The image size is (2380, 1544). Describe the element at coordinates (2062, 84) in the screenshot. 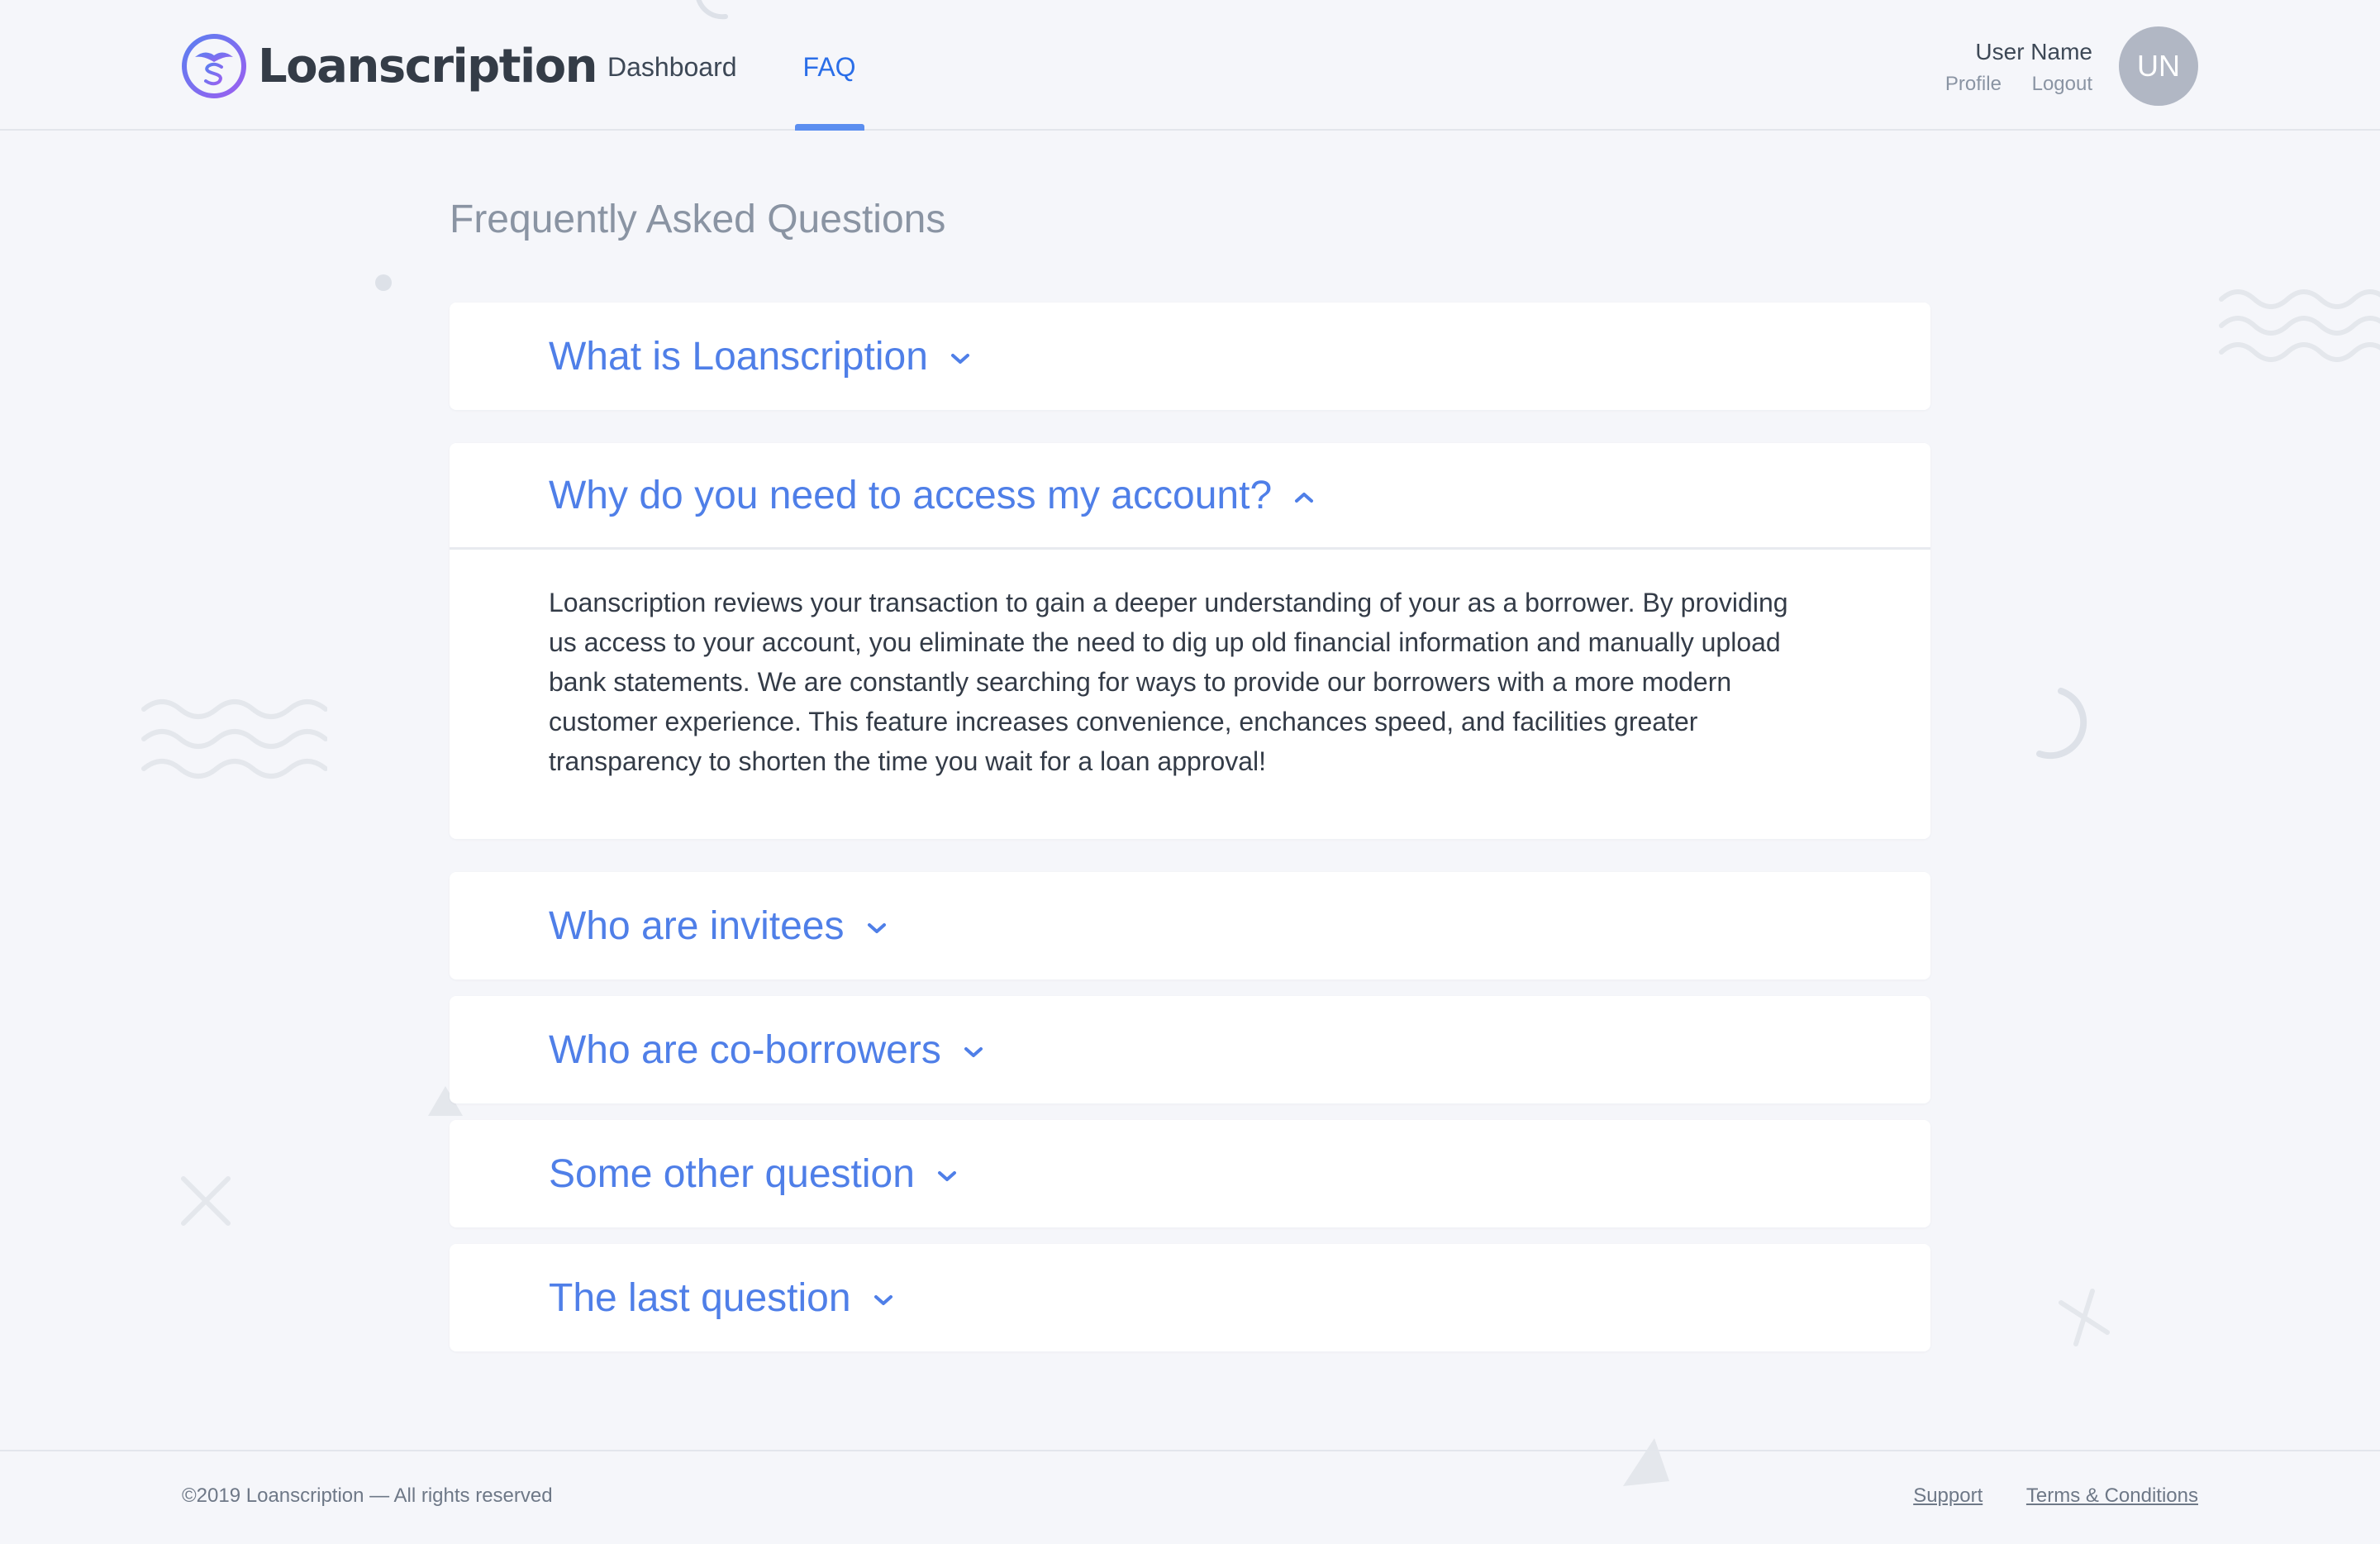

I see `logout-link: Logout` at that location.